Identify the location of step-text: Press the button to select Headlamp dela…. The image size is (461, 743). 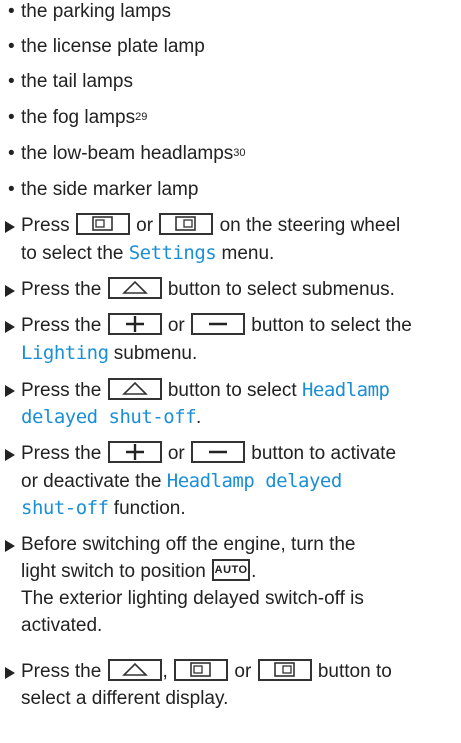
(241, 404).